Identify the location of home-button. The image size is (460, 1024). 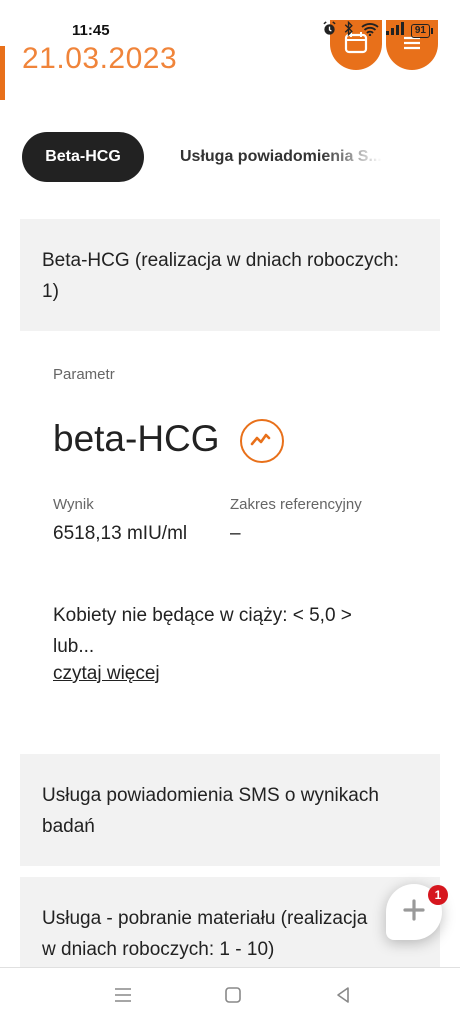
(233, 997).